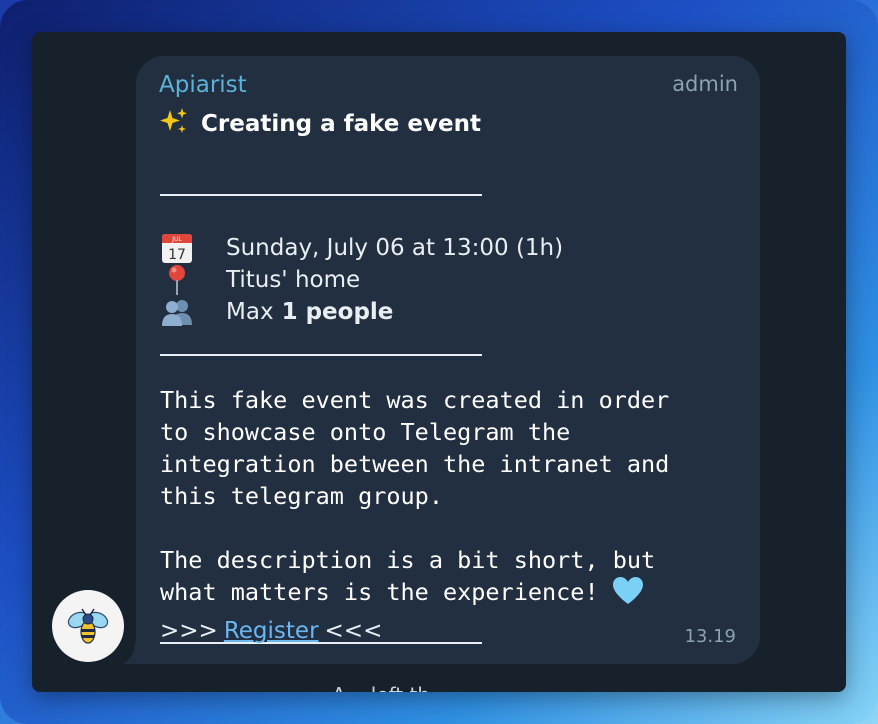  Describe the element at coordinates (321, 355) in the screenshot. I see `divider-middle` at that location.